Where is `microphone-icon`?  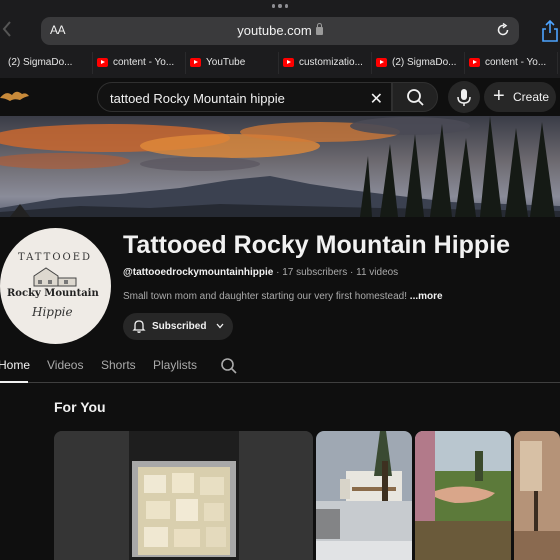
microphone-icon is located at coordinates (464, 97).